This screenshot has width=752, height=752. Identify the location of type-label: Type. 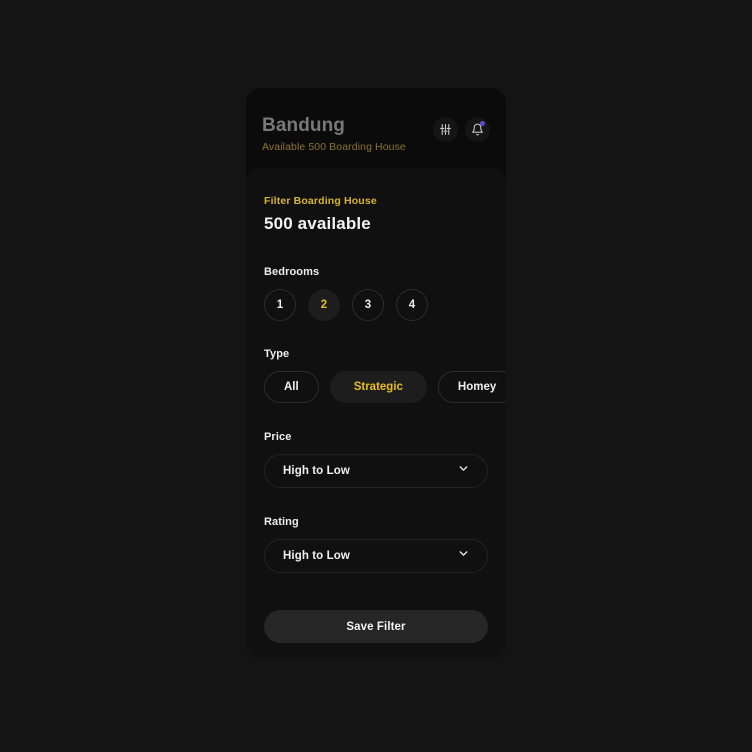
(277, 354).